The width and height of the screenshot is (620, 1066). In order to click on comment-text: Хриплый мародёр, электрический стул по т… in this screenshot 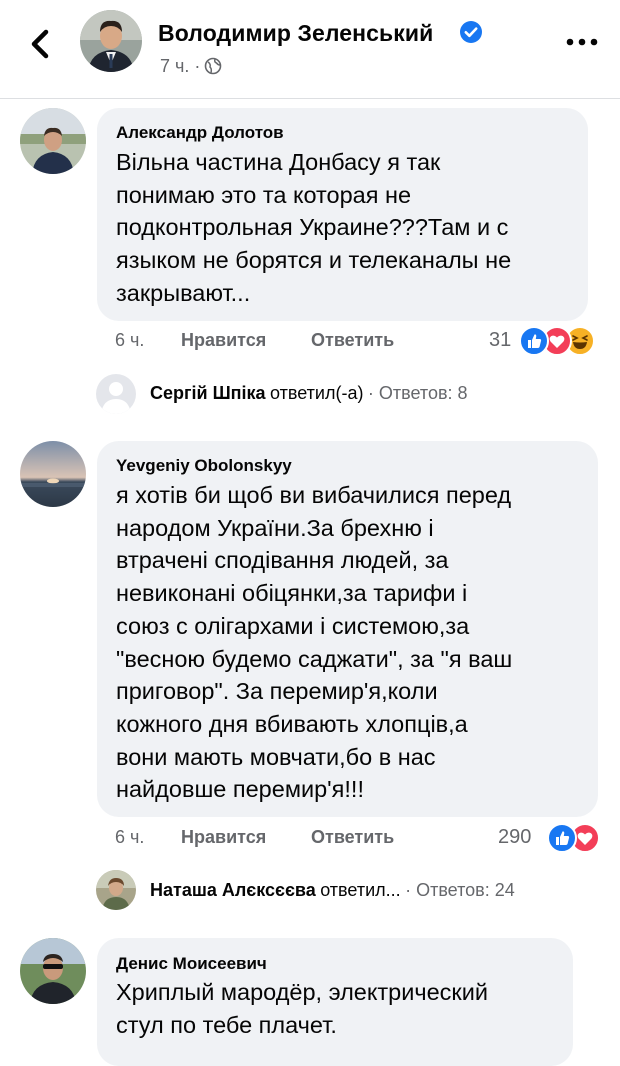, I will do `click(302, 1008)`.